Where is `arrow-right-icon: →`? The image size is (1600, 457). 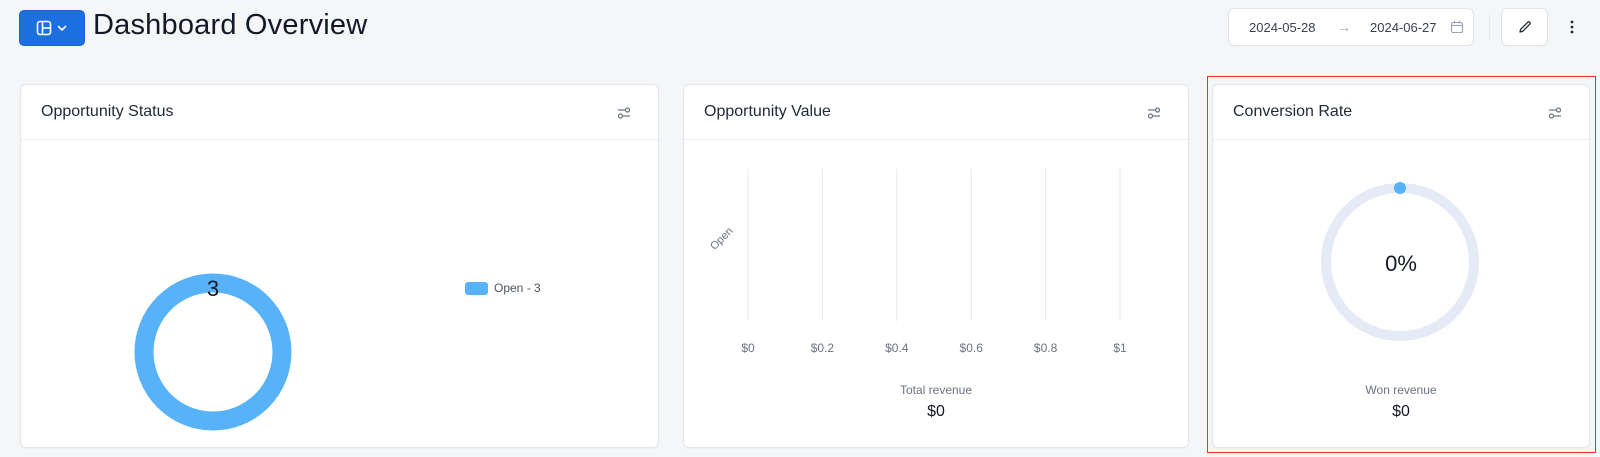 arrow-right-icon: → is located at coordinates (1344, 27).